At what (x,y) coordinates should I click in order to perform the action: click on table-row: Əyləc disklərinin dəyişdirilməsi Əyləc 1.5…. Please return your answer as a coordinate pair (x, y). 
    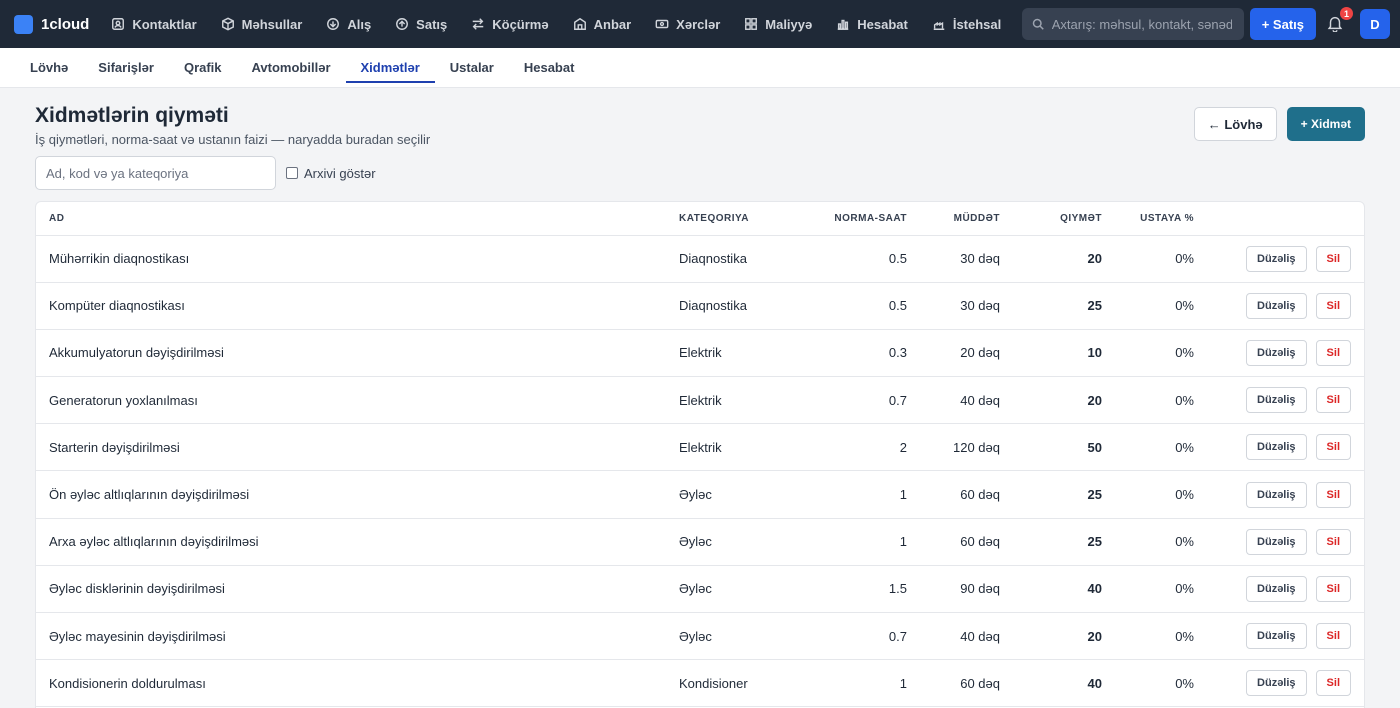
    Looking at the image, I should click on (700, 589).